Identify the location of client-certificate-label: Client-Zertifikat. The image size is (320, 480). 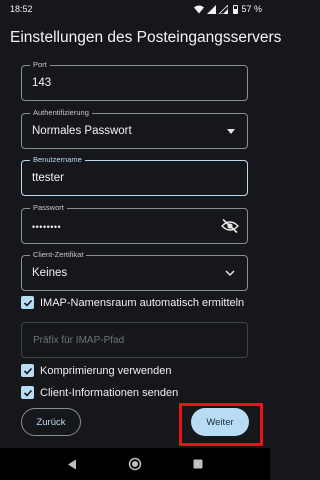
(58, 255).